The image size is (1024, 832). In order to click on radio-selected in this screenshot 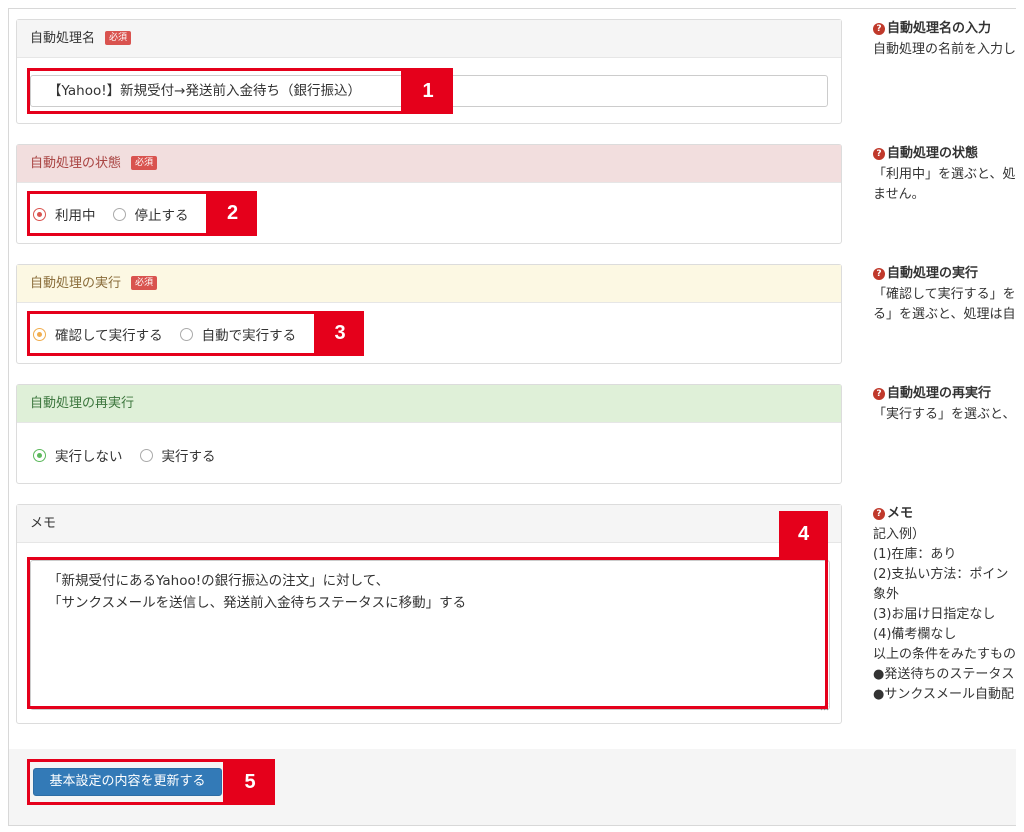, I will do `click(39, 455)`.